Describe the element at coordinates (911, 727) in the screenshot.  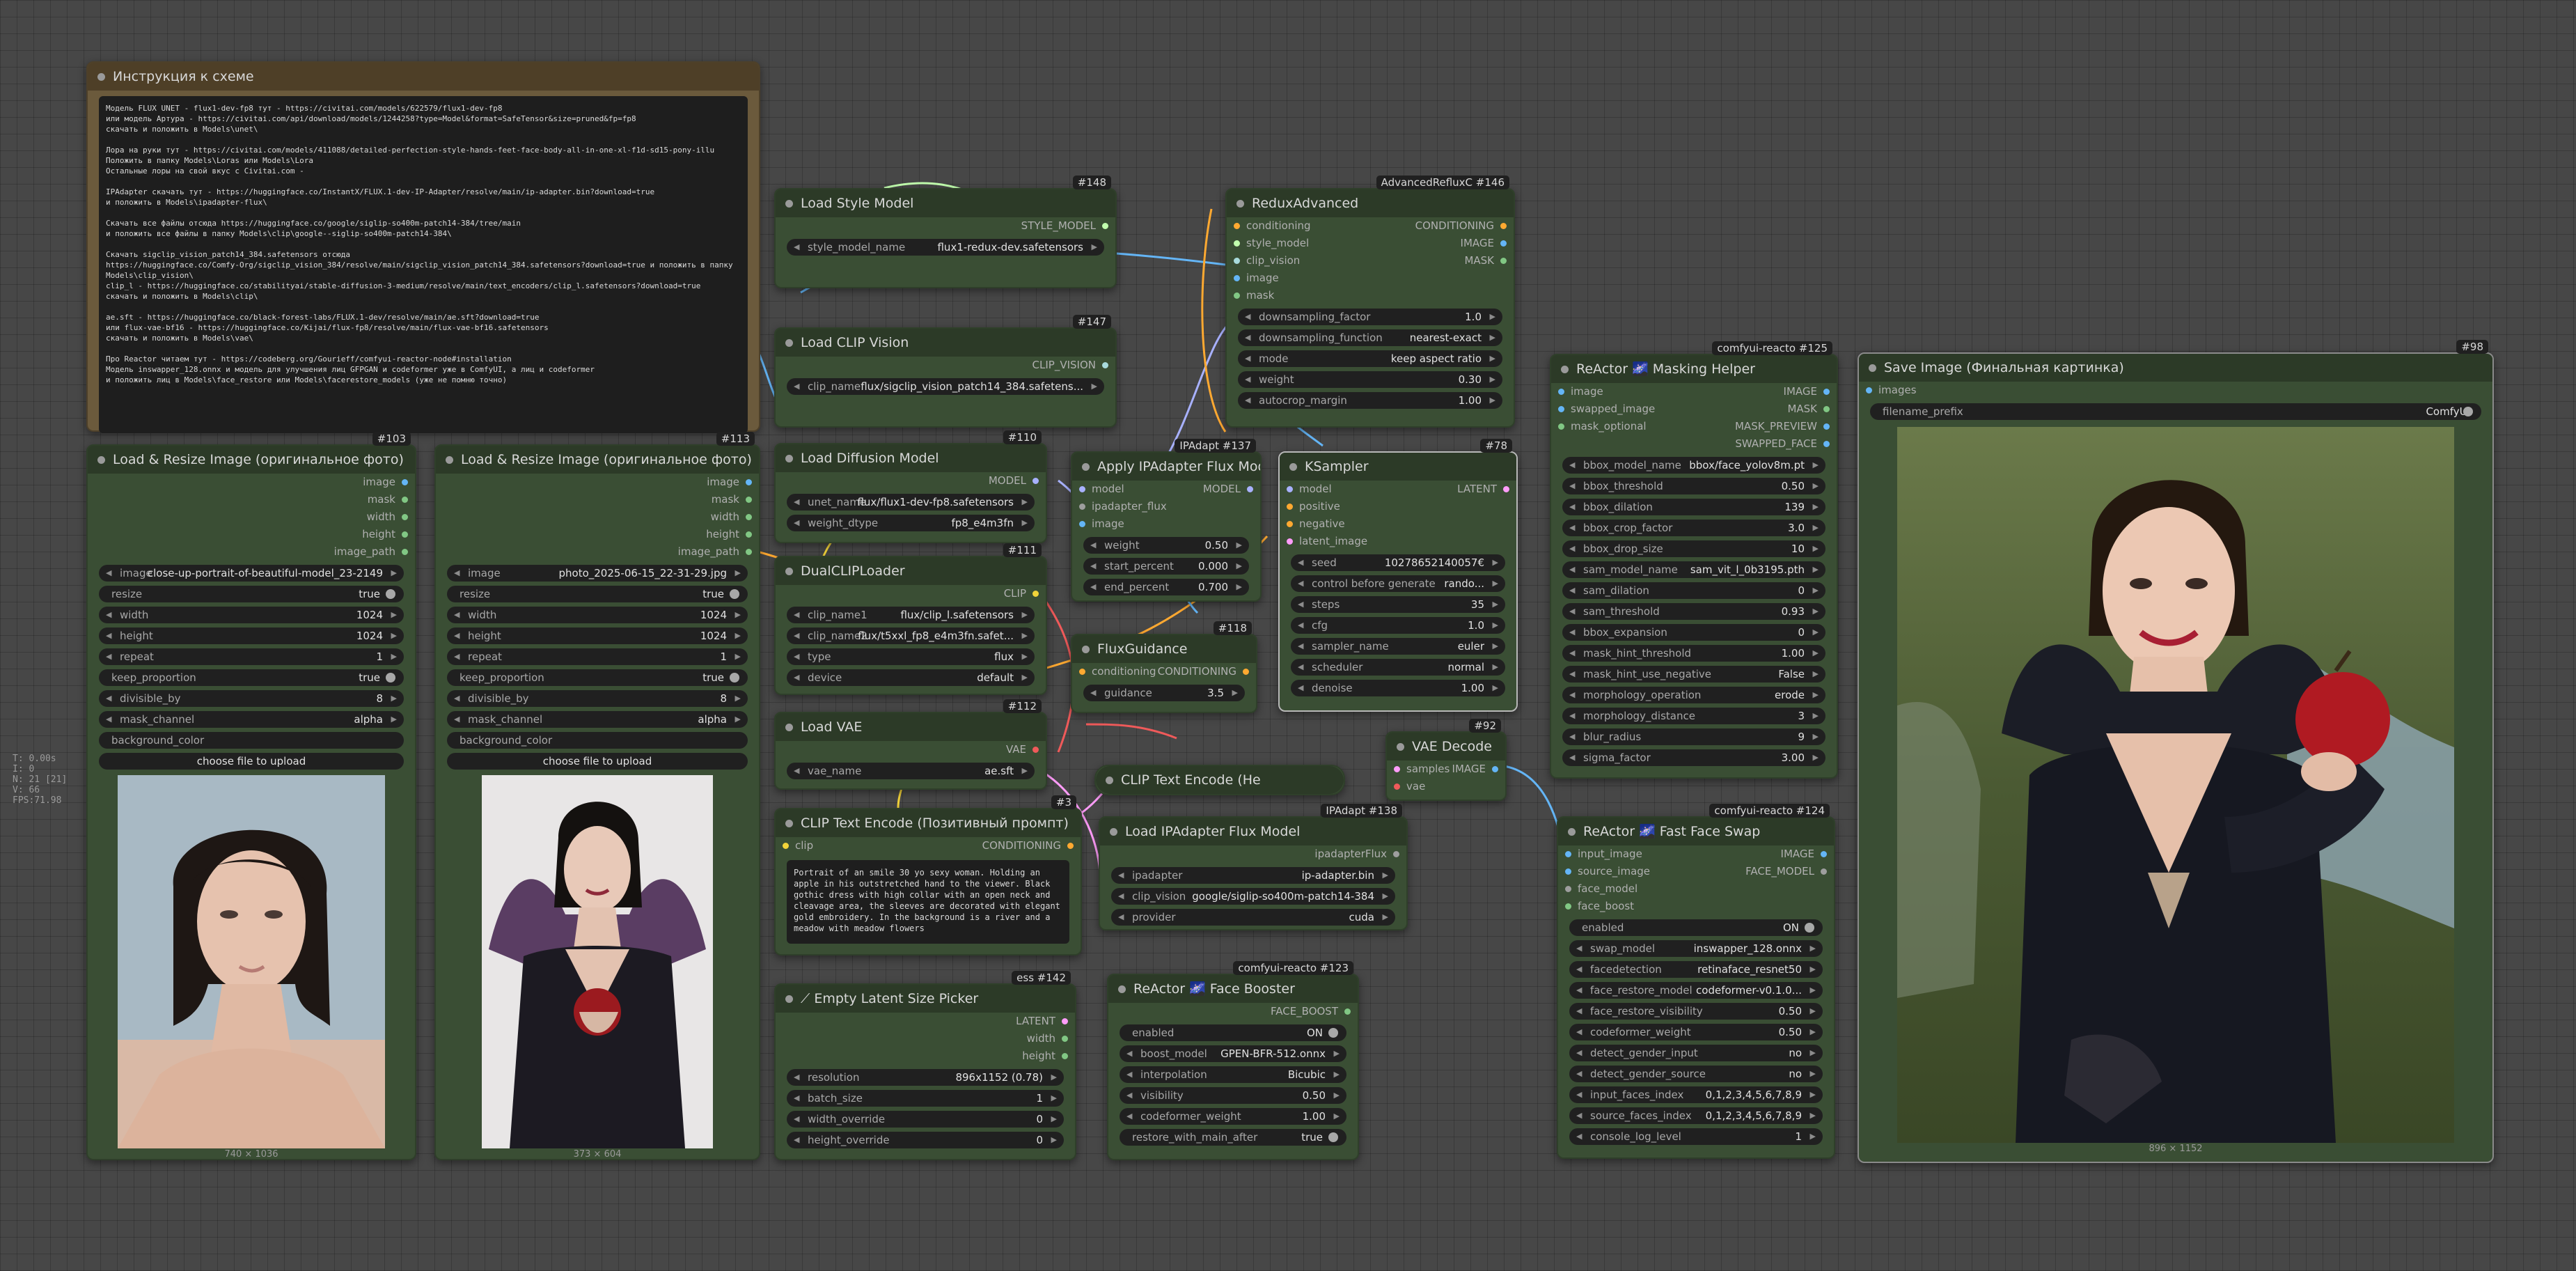
I see `node-title: Load VAE` at that location.